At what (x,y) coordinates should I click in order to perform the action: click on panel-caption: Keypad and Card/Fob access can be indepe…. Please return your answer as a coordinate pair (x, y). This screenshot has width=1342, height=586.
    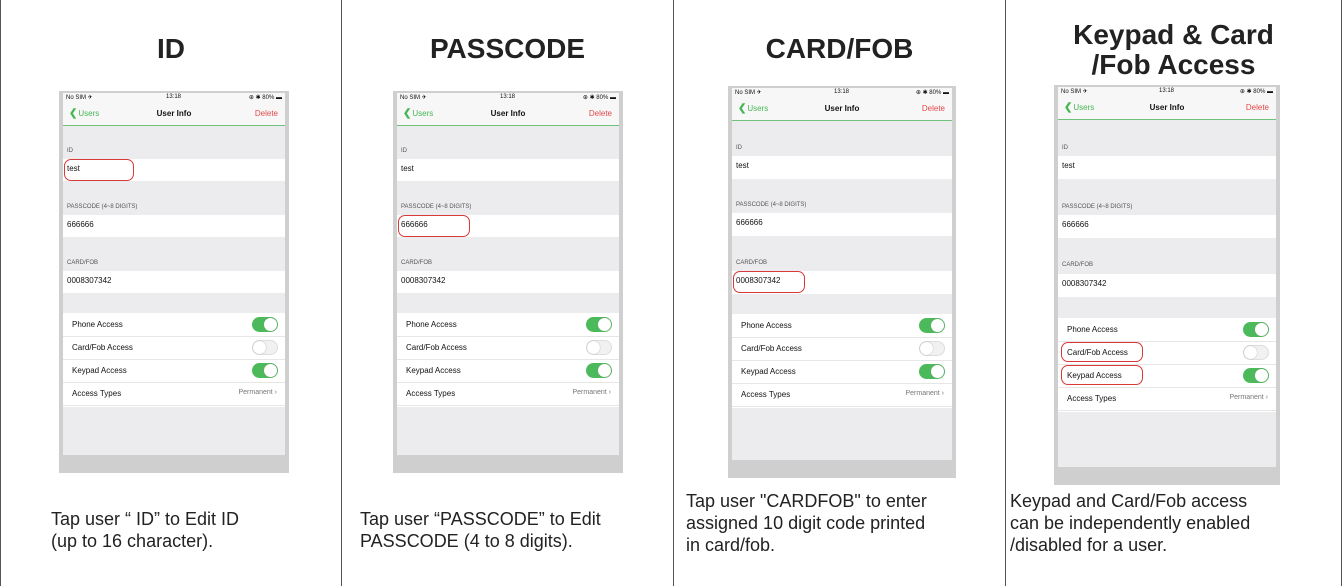
    Looking at the image, I should click on (1130, 523).